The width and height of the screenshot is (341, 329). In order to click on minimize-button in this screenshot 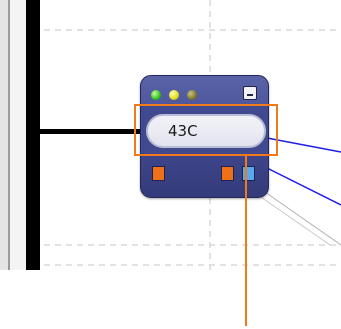, I will do `click(250, 93)`.